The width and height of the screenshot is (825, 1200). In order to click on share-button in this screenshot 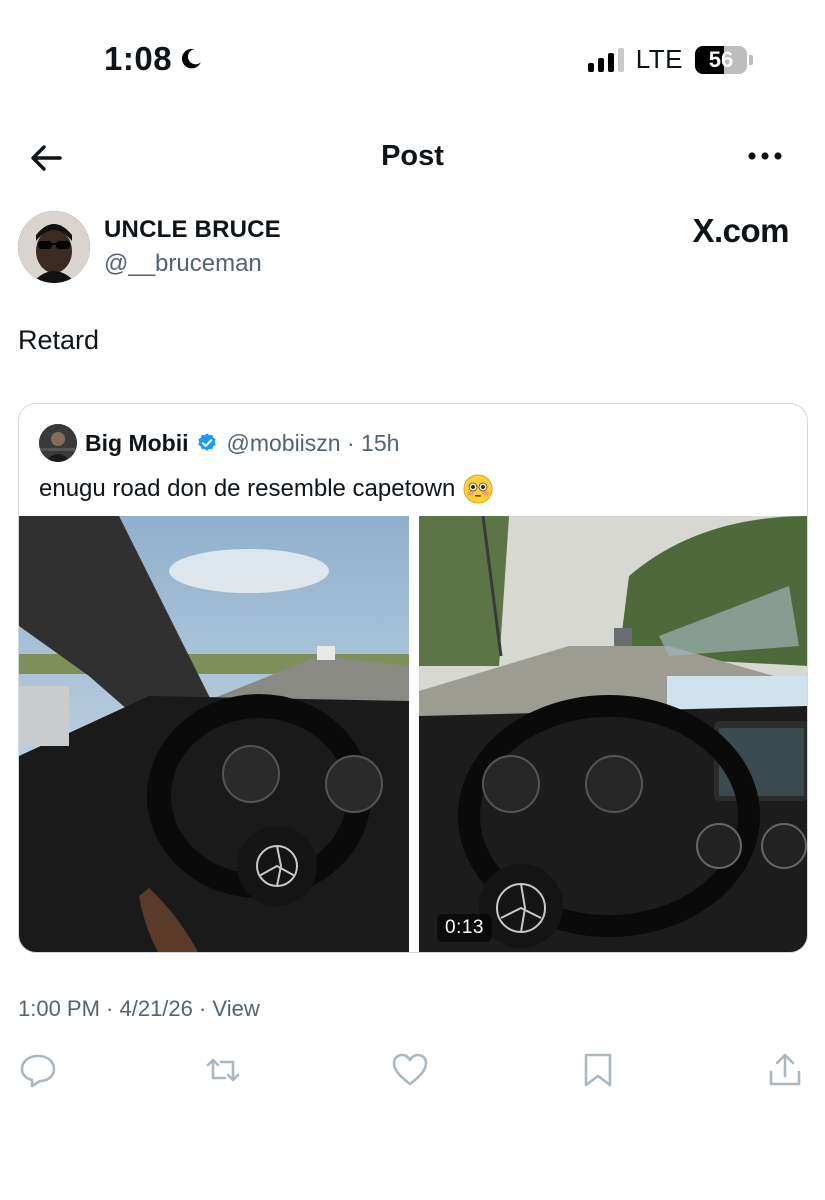, I will do `click(785, 1070)`.